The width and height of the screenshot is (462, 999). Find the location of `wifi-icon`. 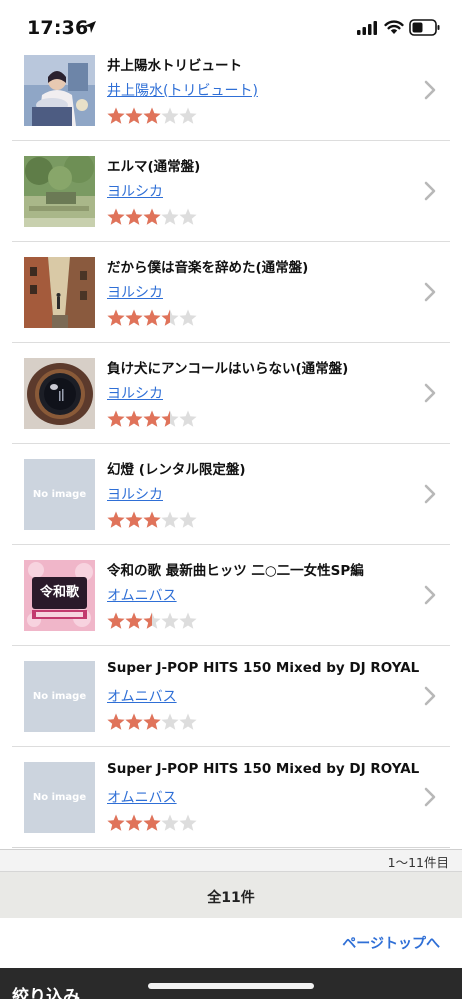

wifi-icon is located at coordinates (394, 27).